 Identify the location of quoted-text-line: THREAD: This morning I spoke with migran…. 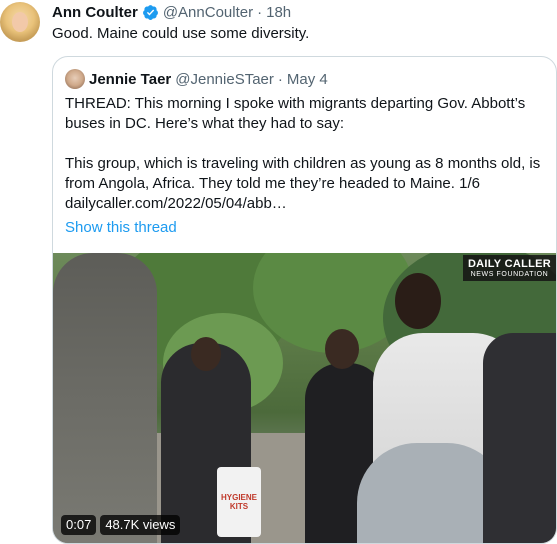
(295, 103).